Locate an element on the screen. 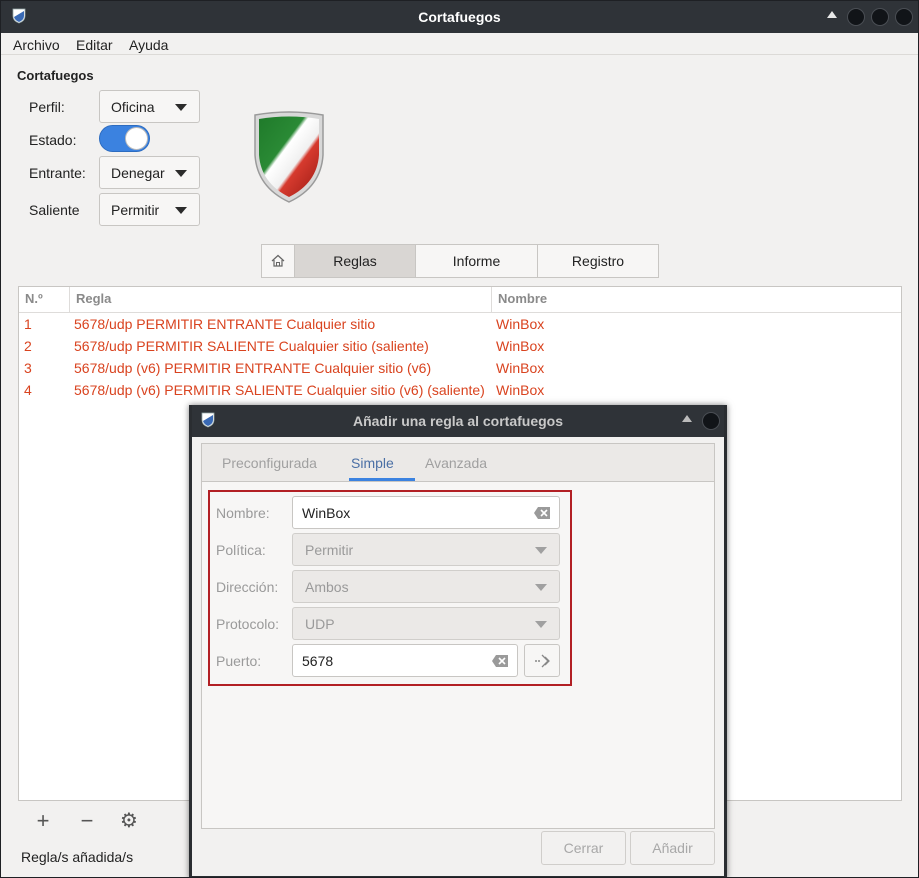 The image size is (919, 878). window-title: Cortafuegos is located at coordinates (459, 17).